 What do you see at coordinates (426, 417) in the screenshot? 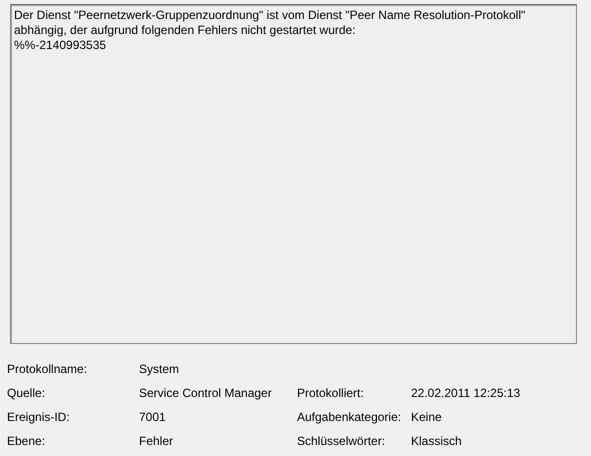
I see `field-value: Keine` at bounding box center [426, 417].